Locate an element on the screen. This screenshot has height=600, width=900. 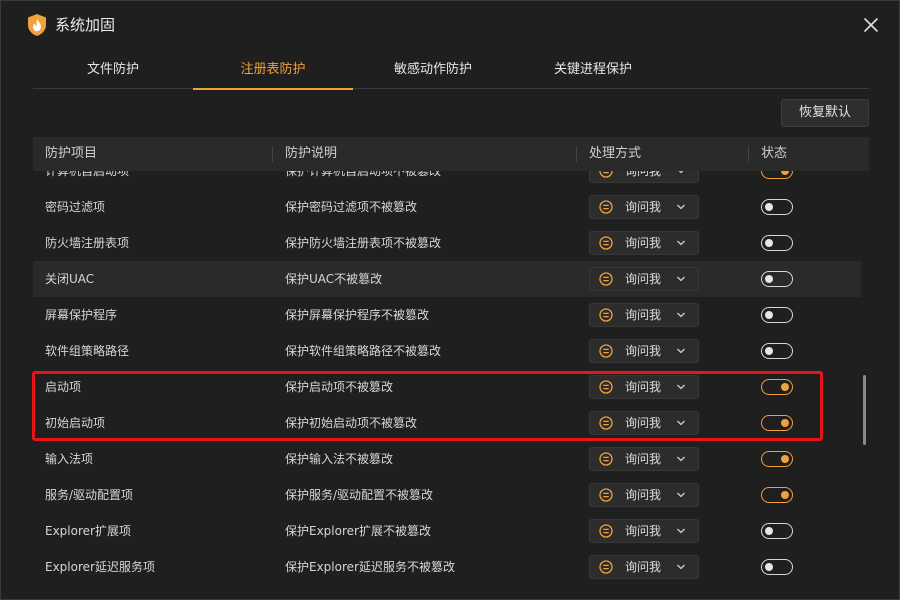
table-row: 计算机自启动项 保护计算机自启动项不被篡改 询问我 is located at coordinates (447, 180).